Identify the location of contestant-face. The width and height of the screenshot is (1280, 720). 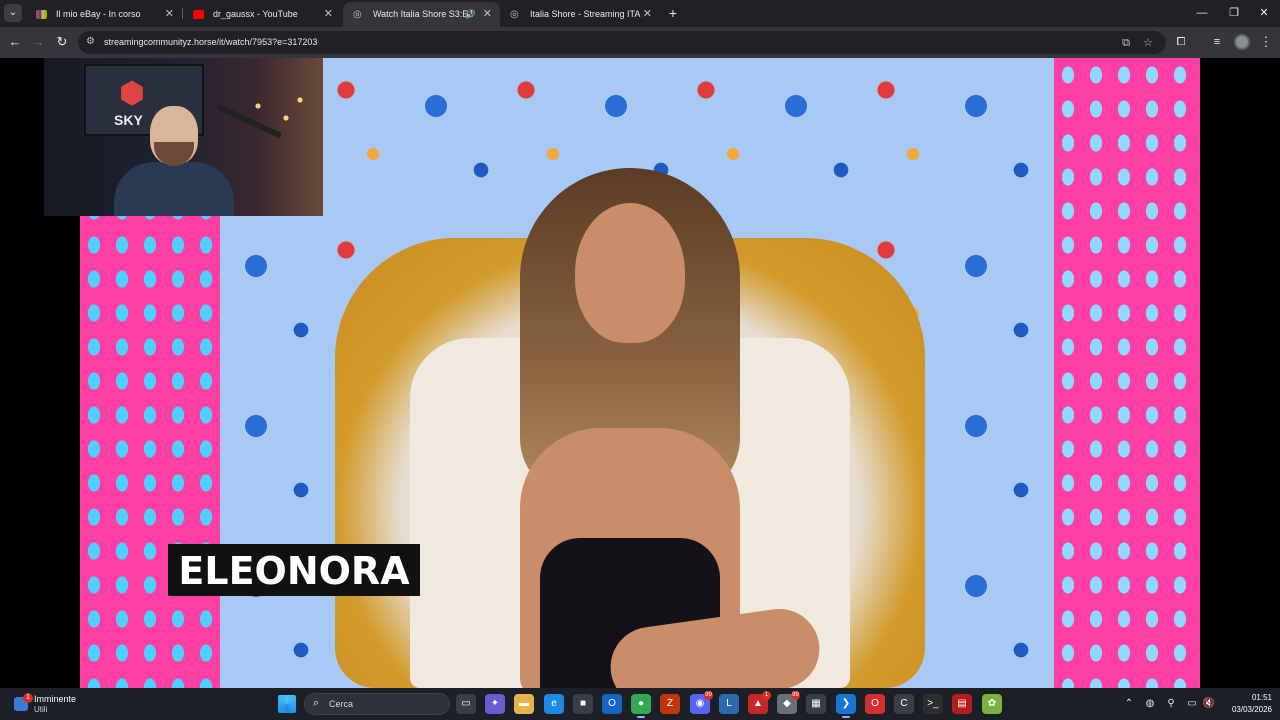
(630, 273).